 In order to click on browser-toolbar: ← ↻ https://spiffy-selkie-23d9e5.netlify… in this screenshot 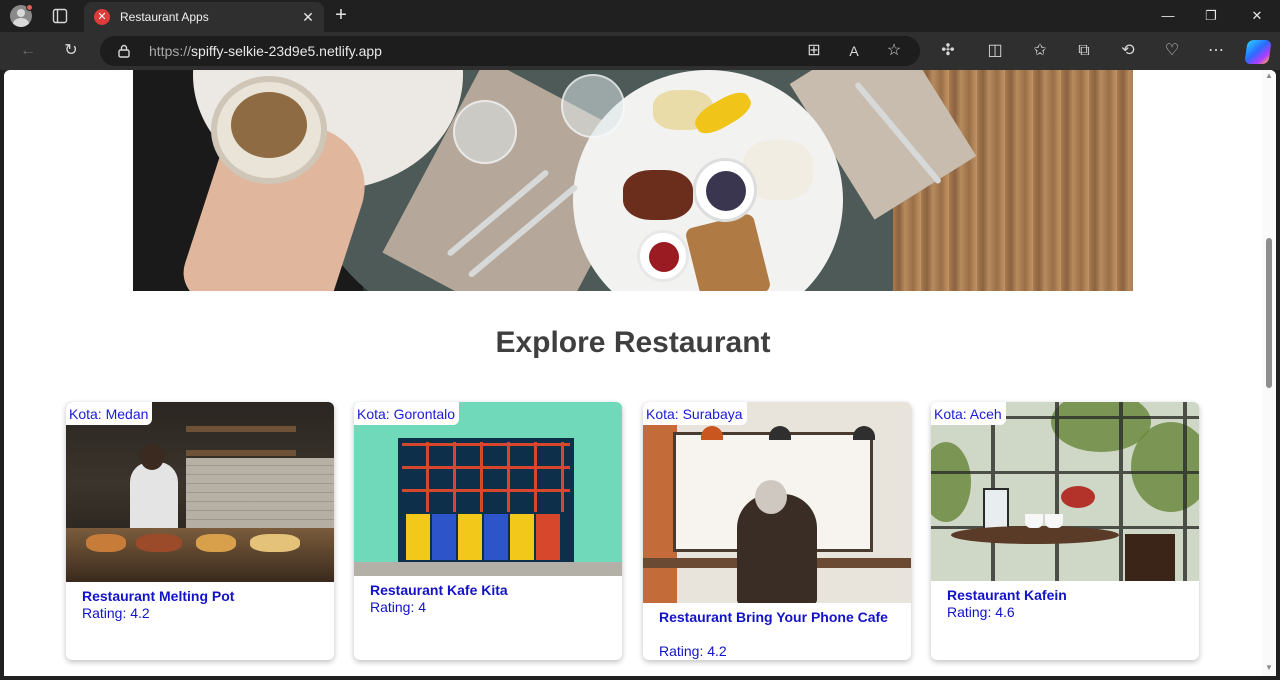, I will do `click(640, 51)`.